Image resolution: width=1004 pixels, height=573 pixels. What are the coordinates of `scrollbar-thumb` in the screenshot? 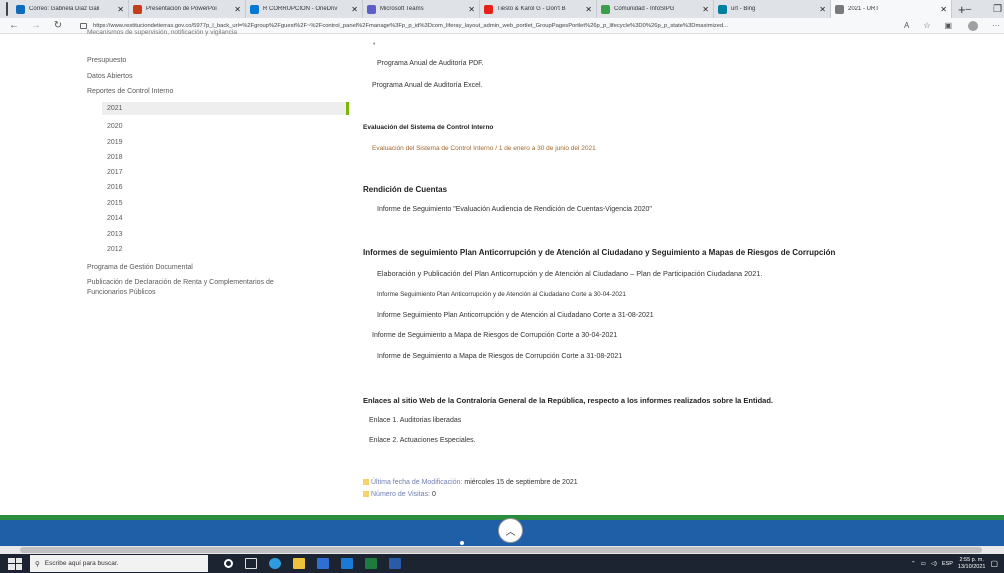 It's located at (501, 550).